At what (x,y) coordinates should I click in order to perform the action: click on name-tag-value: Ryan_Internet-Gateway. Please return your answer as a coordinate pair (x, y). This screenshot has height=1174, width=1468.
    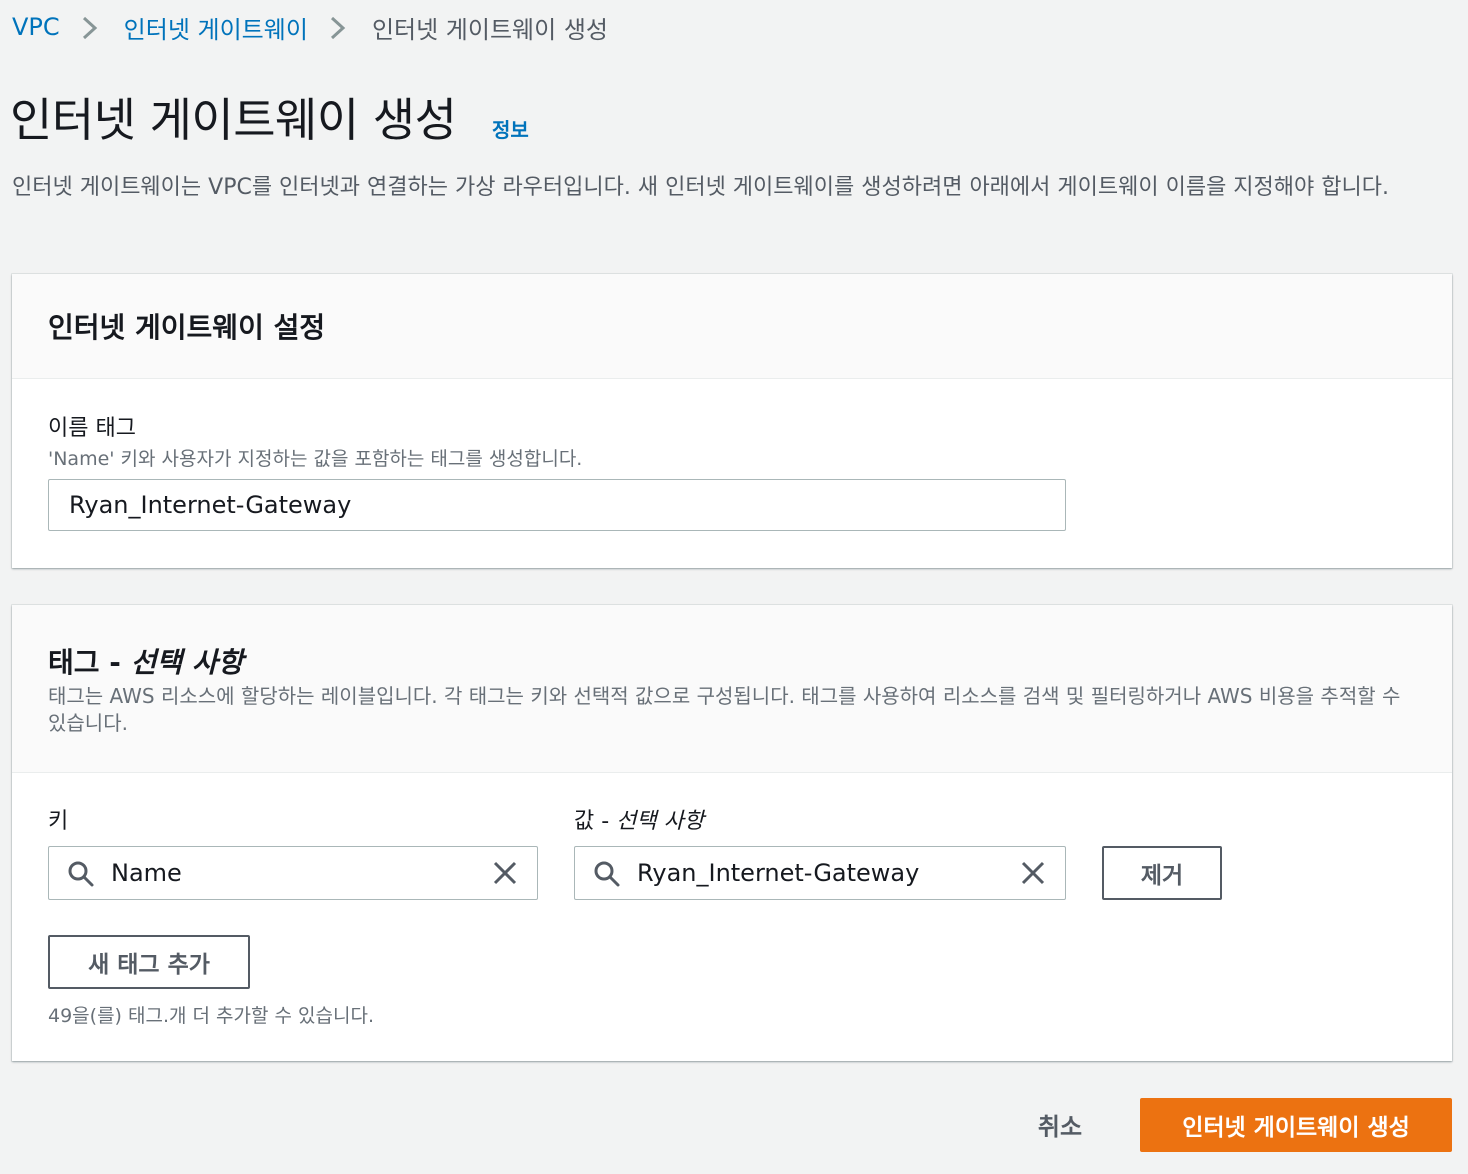
    Looking at the image, I should click on (210, 505).